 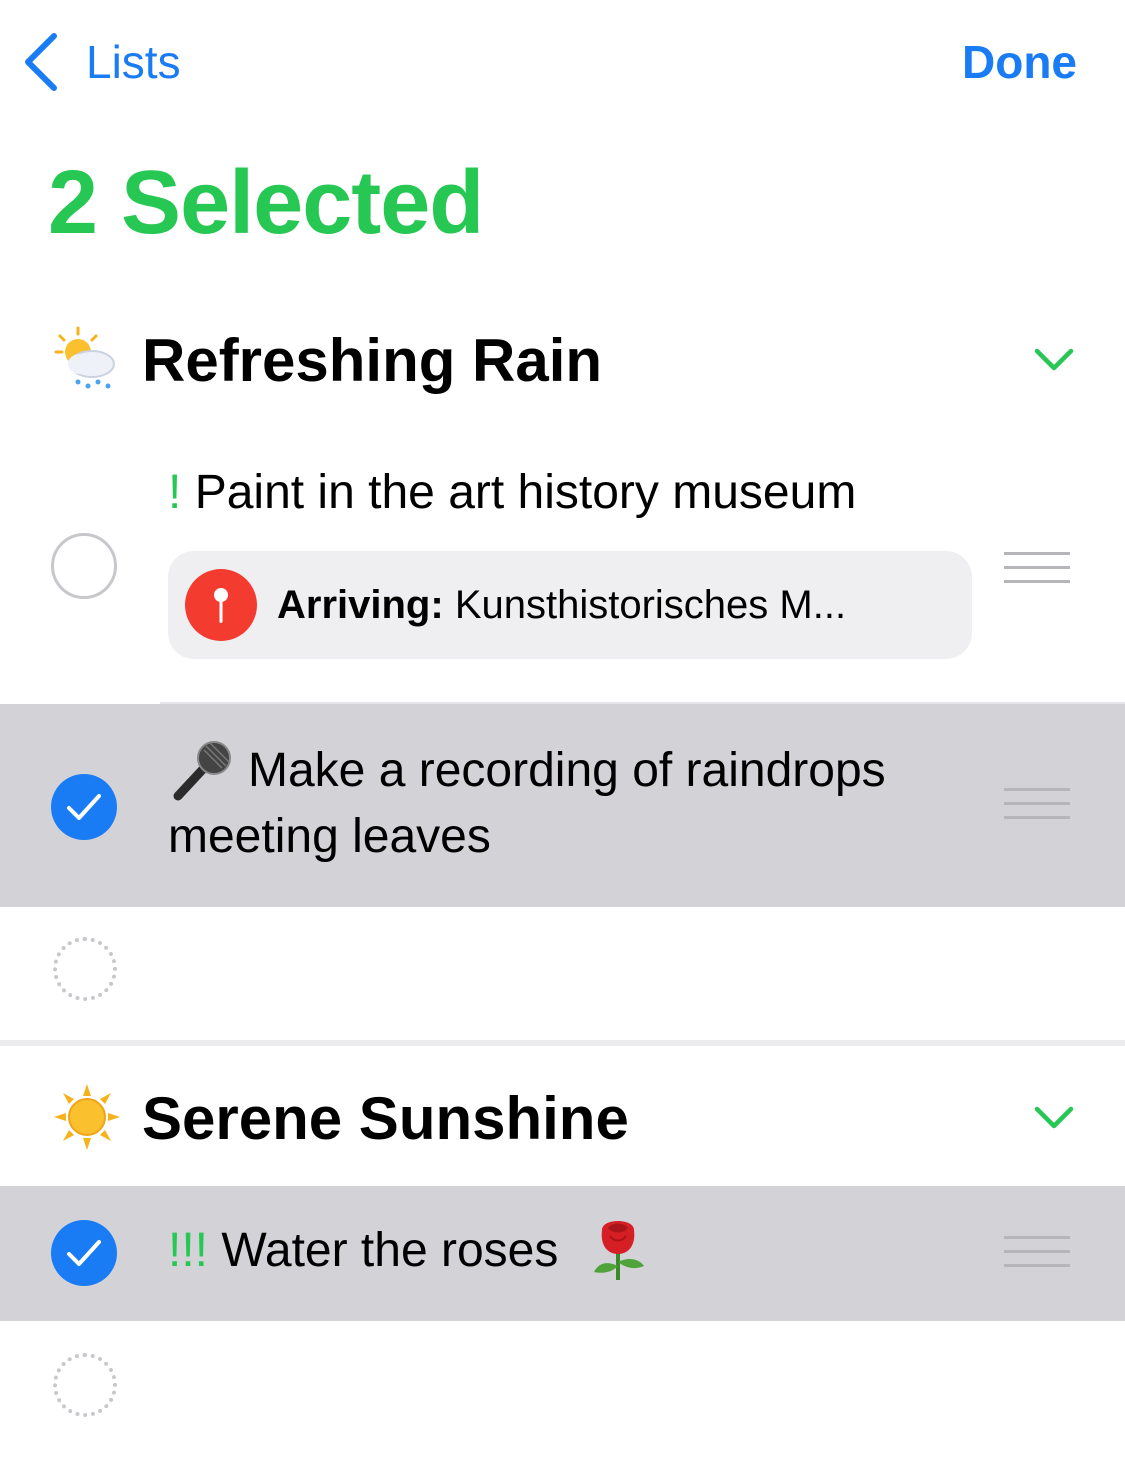 I want to click on back-label: Lists, so click(x=133, y=62).